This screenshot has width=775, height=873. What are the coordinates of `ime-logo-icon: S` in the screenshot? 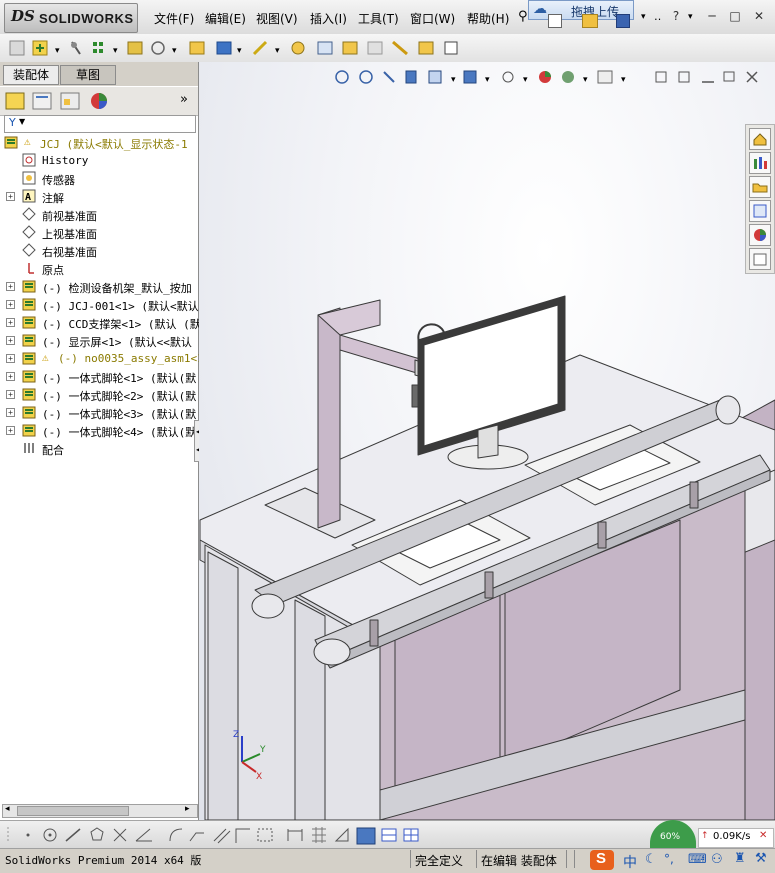 It's located at (602, 860).